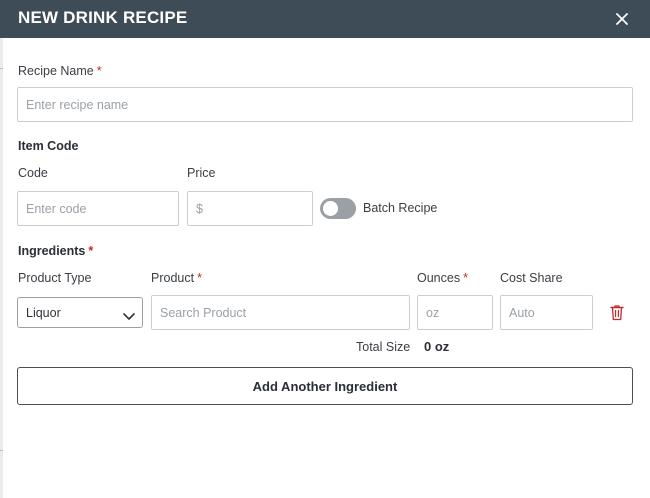  What do you see at coordinates (98, 208) in the screenshot?
I see `code-input` at bounding box center [98, 208].